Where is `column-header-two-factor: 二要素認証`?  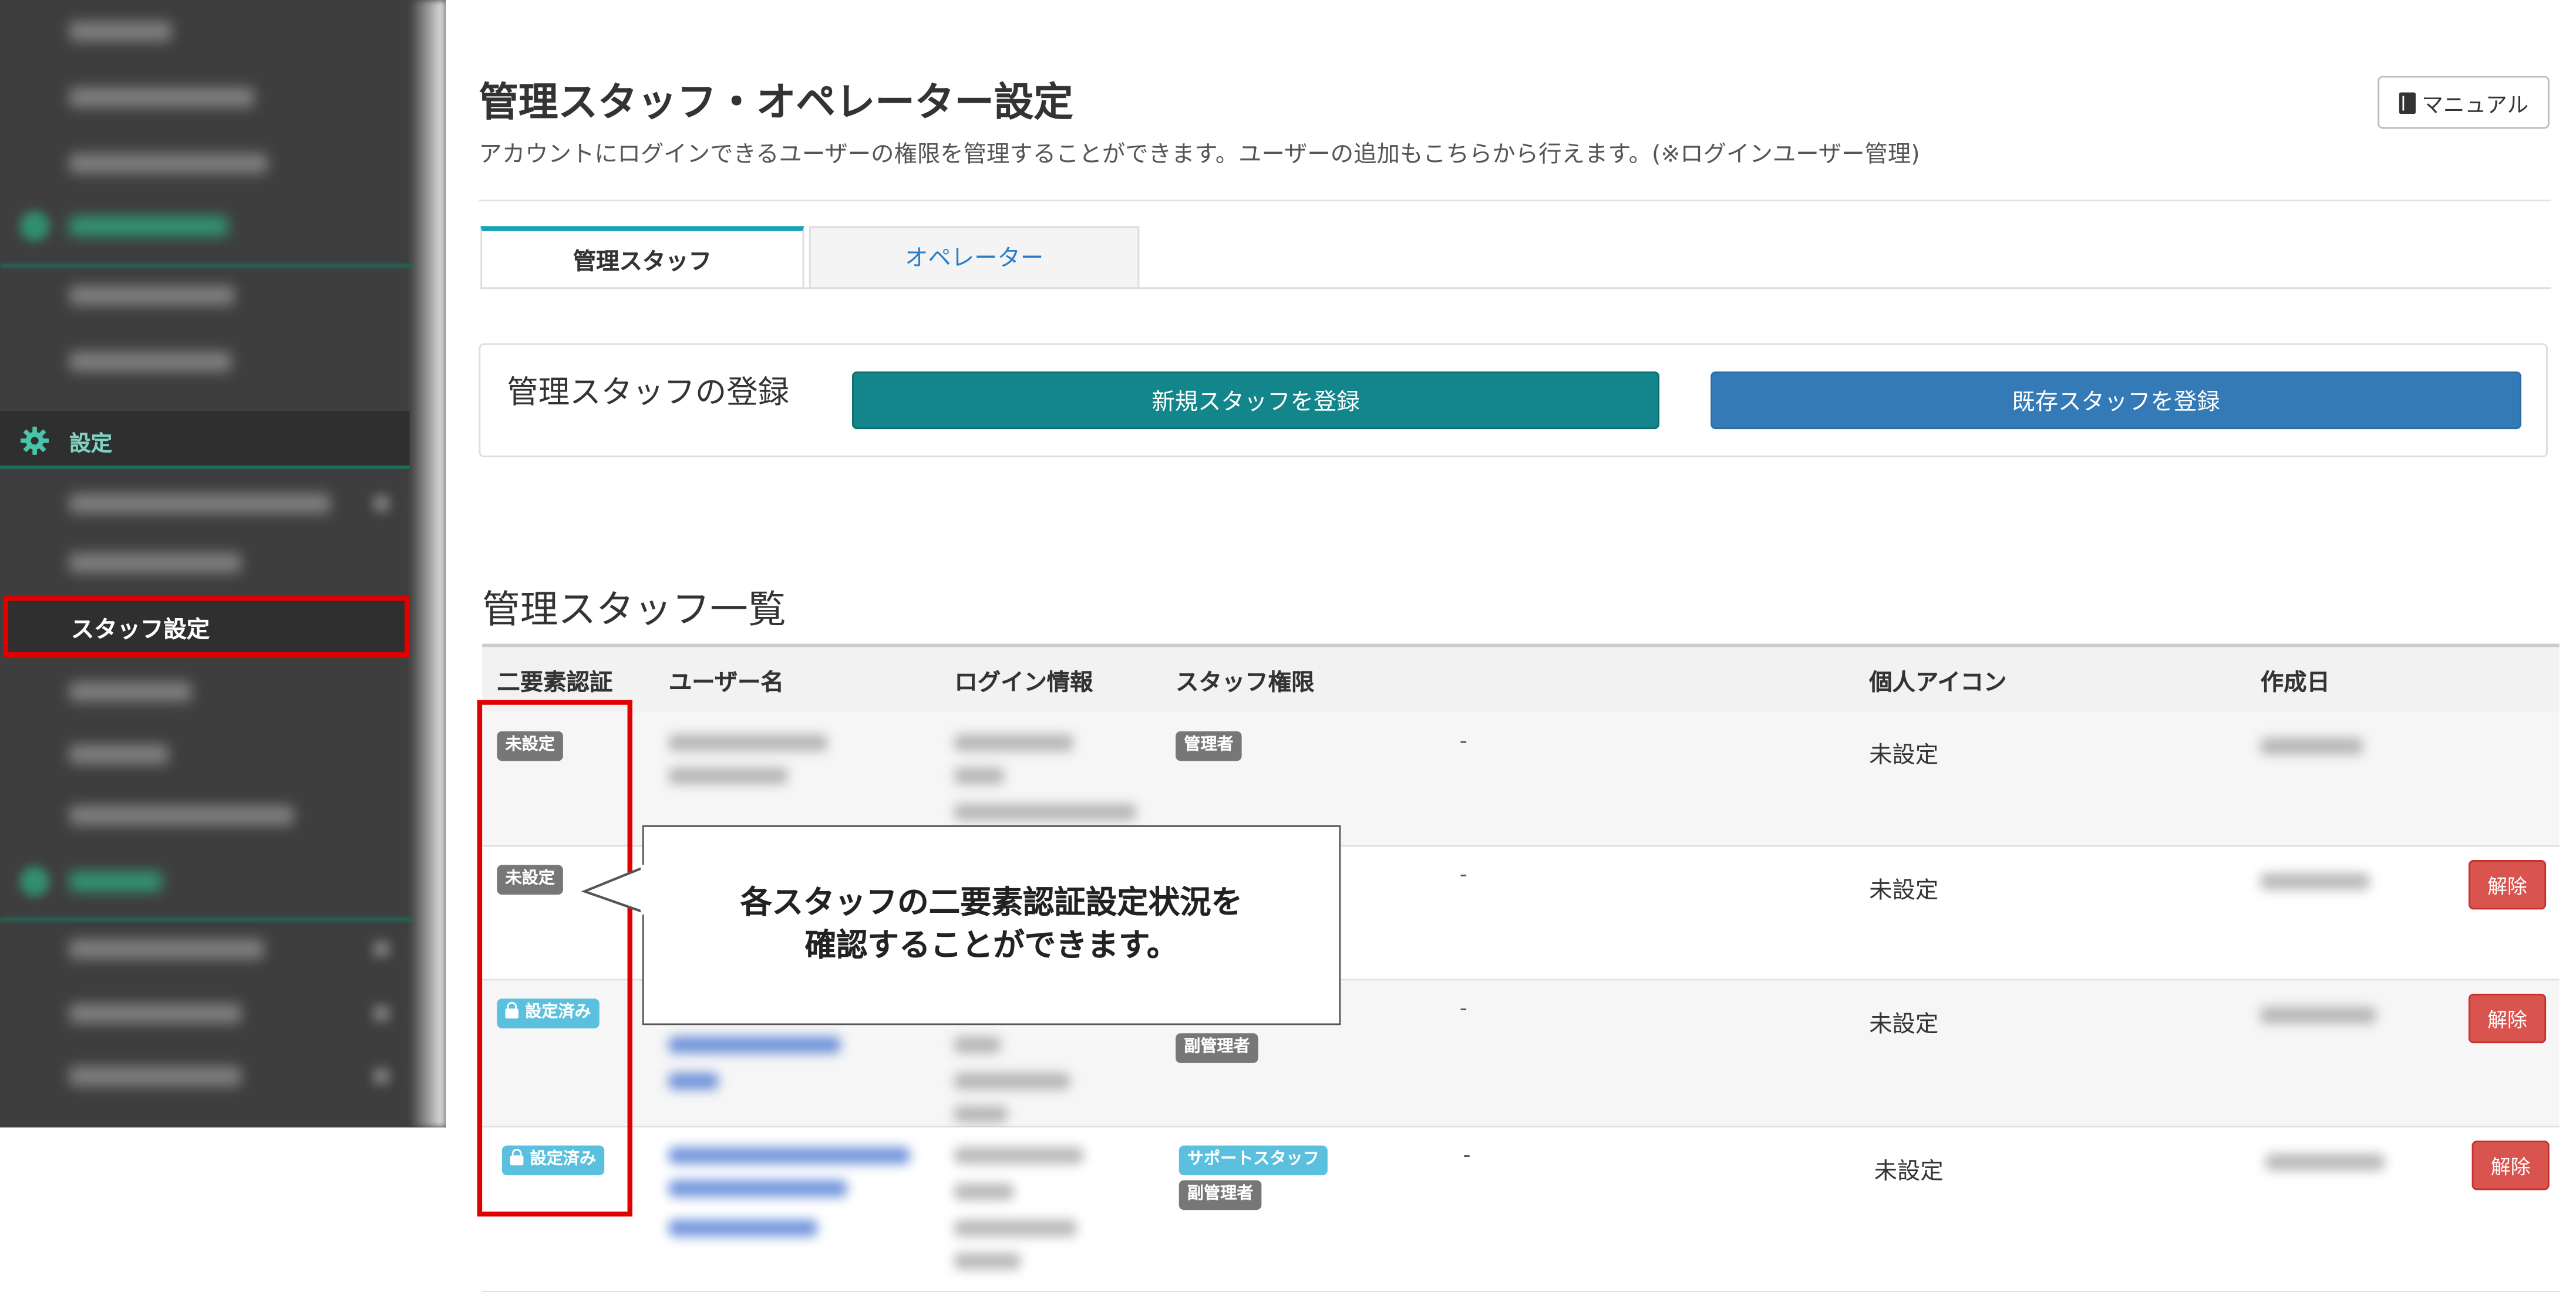
column-header-two-factor: 二要素認証 is located at coordinates (555, 683).